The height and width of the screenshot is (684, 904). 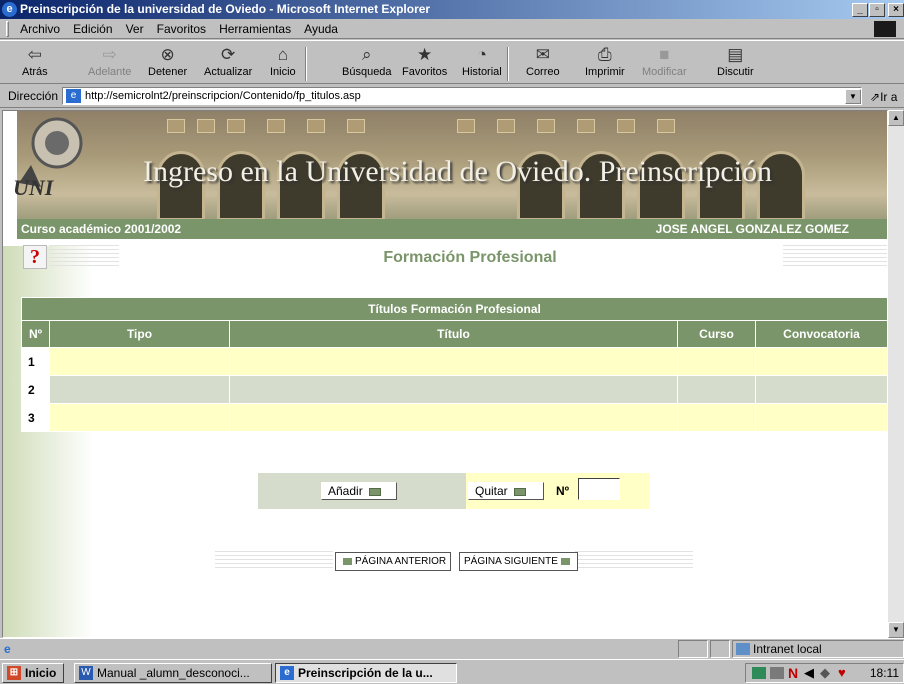 What do you see at coordinates (759, 673) in the screenshot?
I see `network-icon` at bounding box center [759, 673].